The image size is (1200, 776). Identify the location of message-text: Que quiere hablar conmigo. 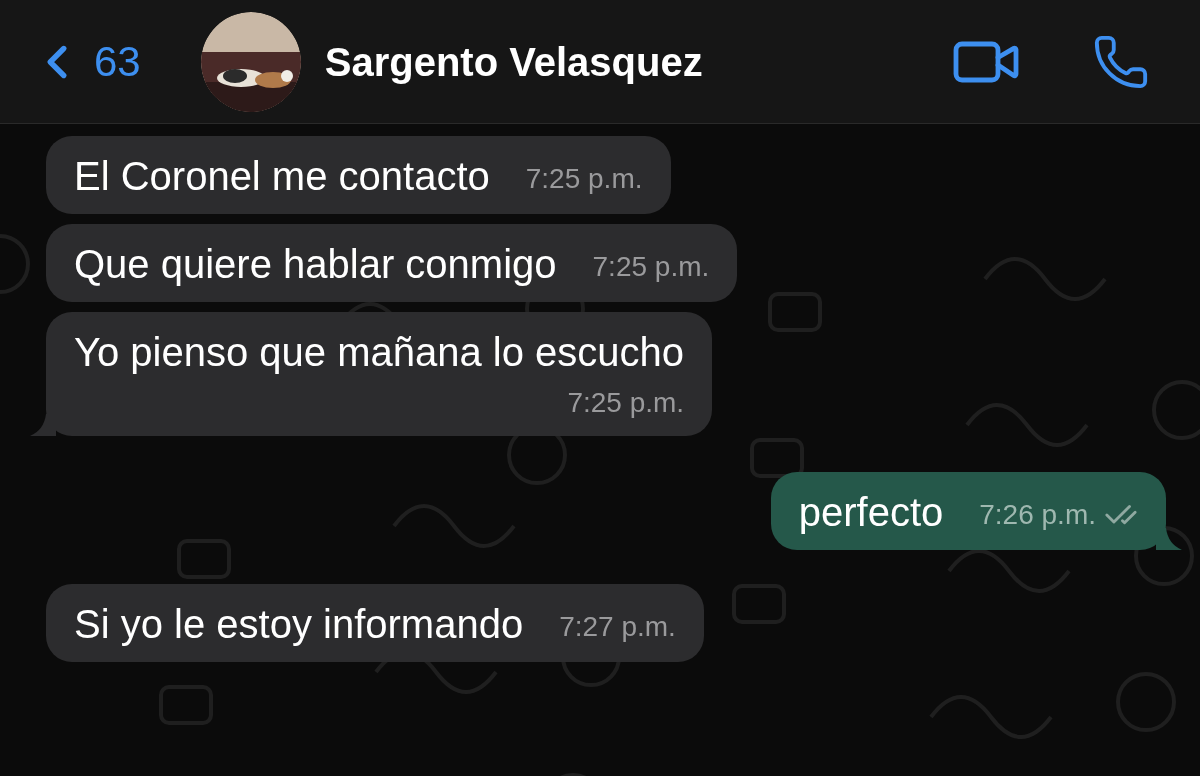
(315, 264).